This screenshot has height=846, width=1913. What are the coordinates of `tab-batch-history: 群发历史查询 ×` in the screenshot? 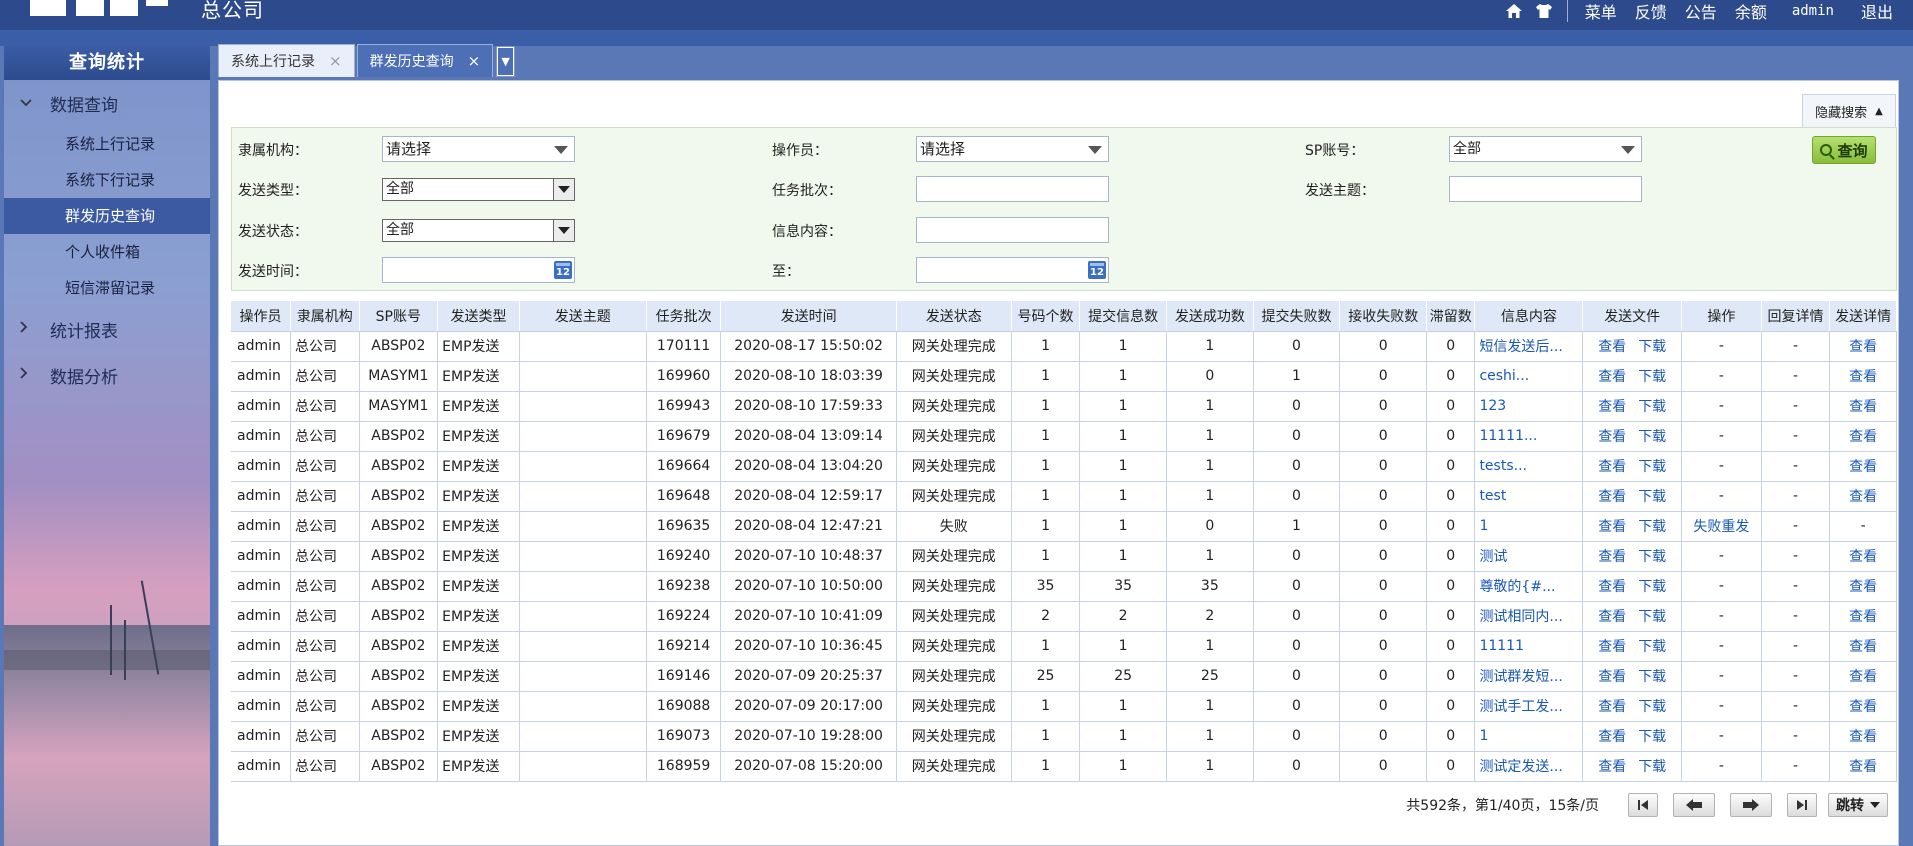 It's located at (425, 60).